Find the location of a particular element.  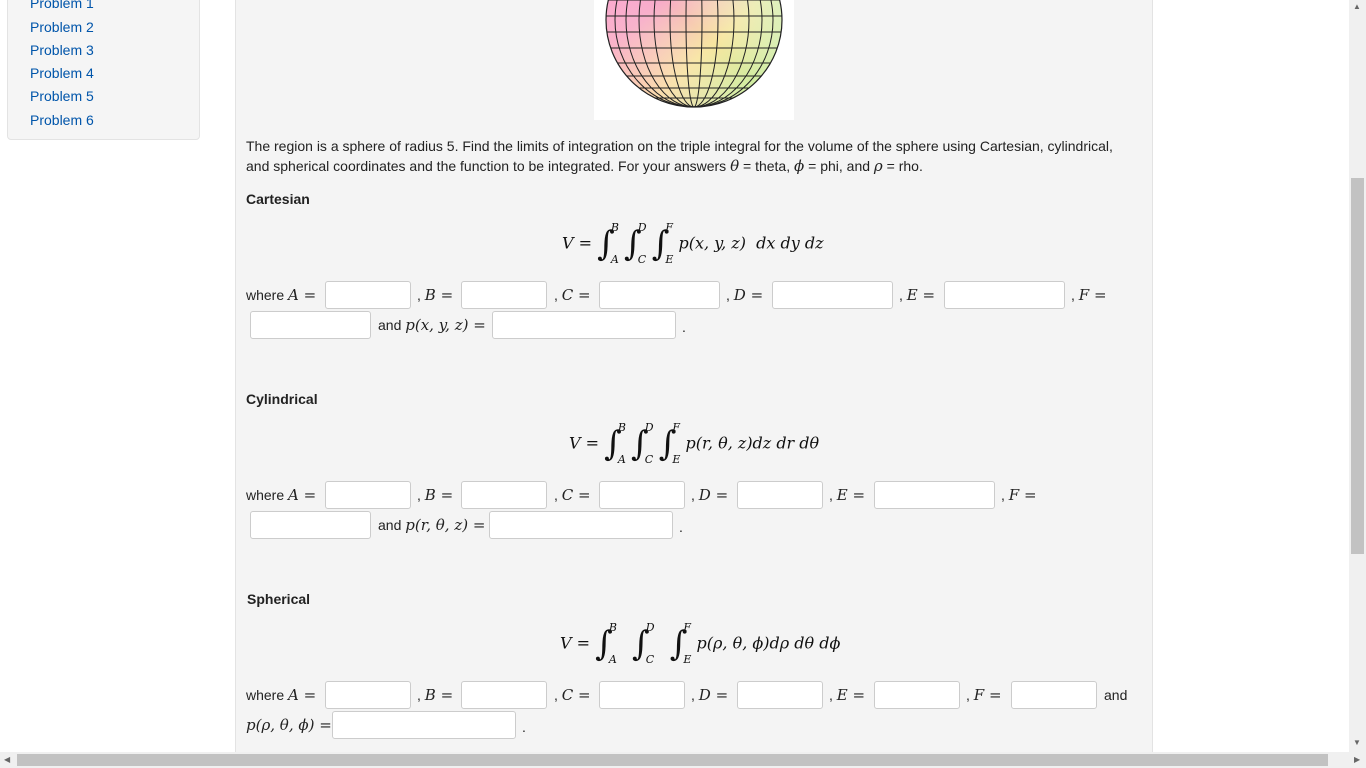

vertical-scroll-thumb is located at coordinates (1357, 366).